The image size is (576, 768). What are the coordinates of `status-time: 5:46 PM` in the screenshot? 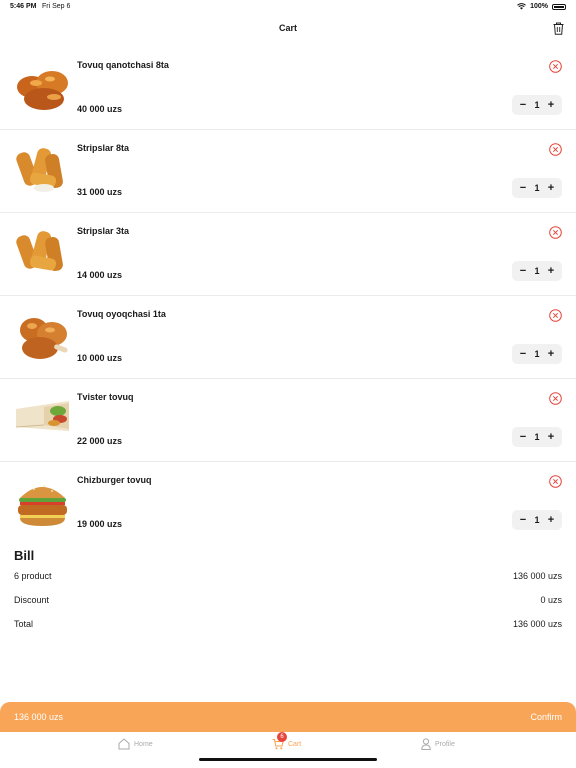 It's located at (23, 6).